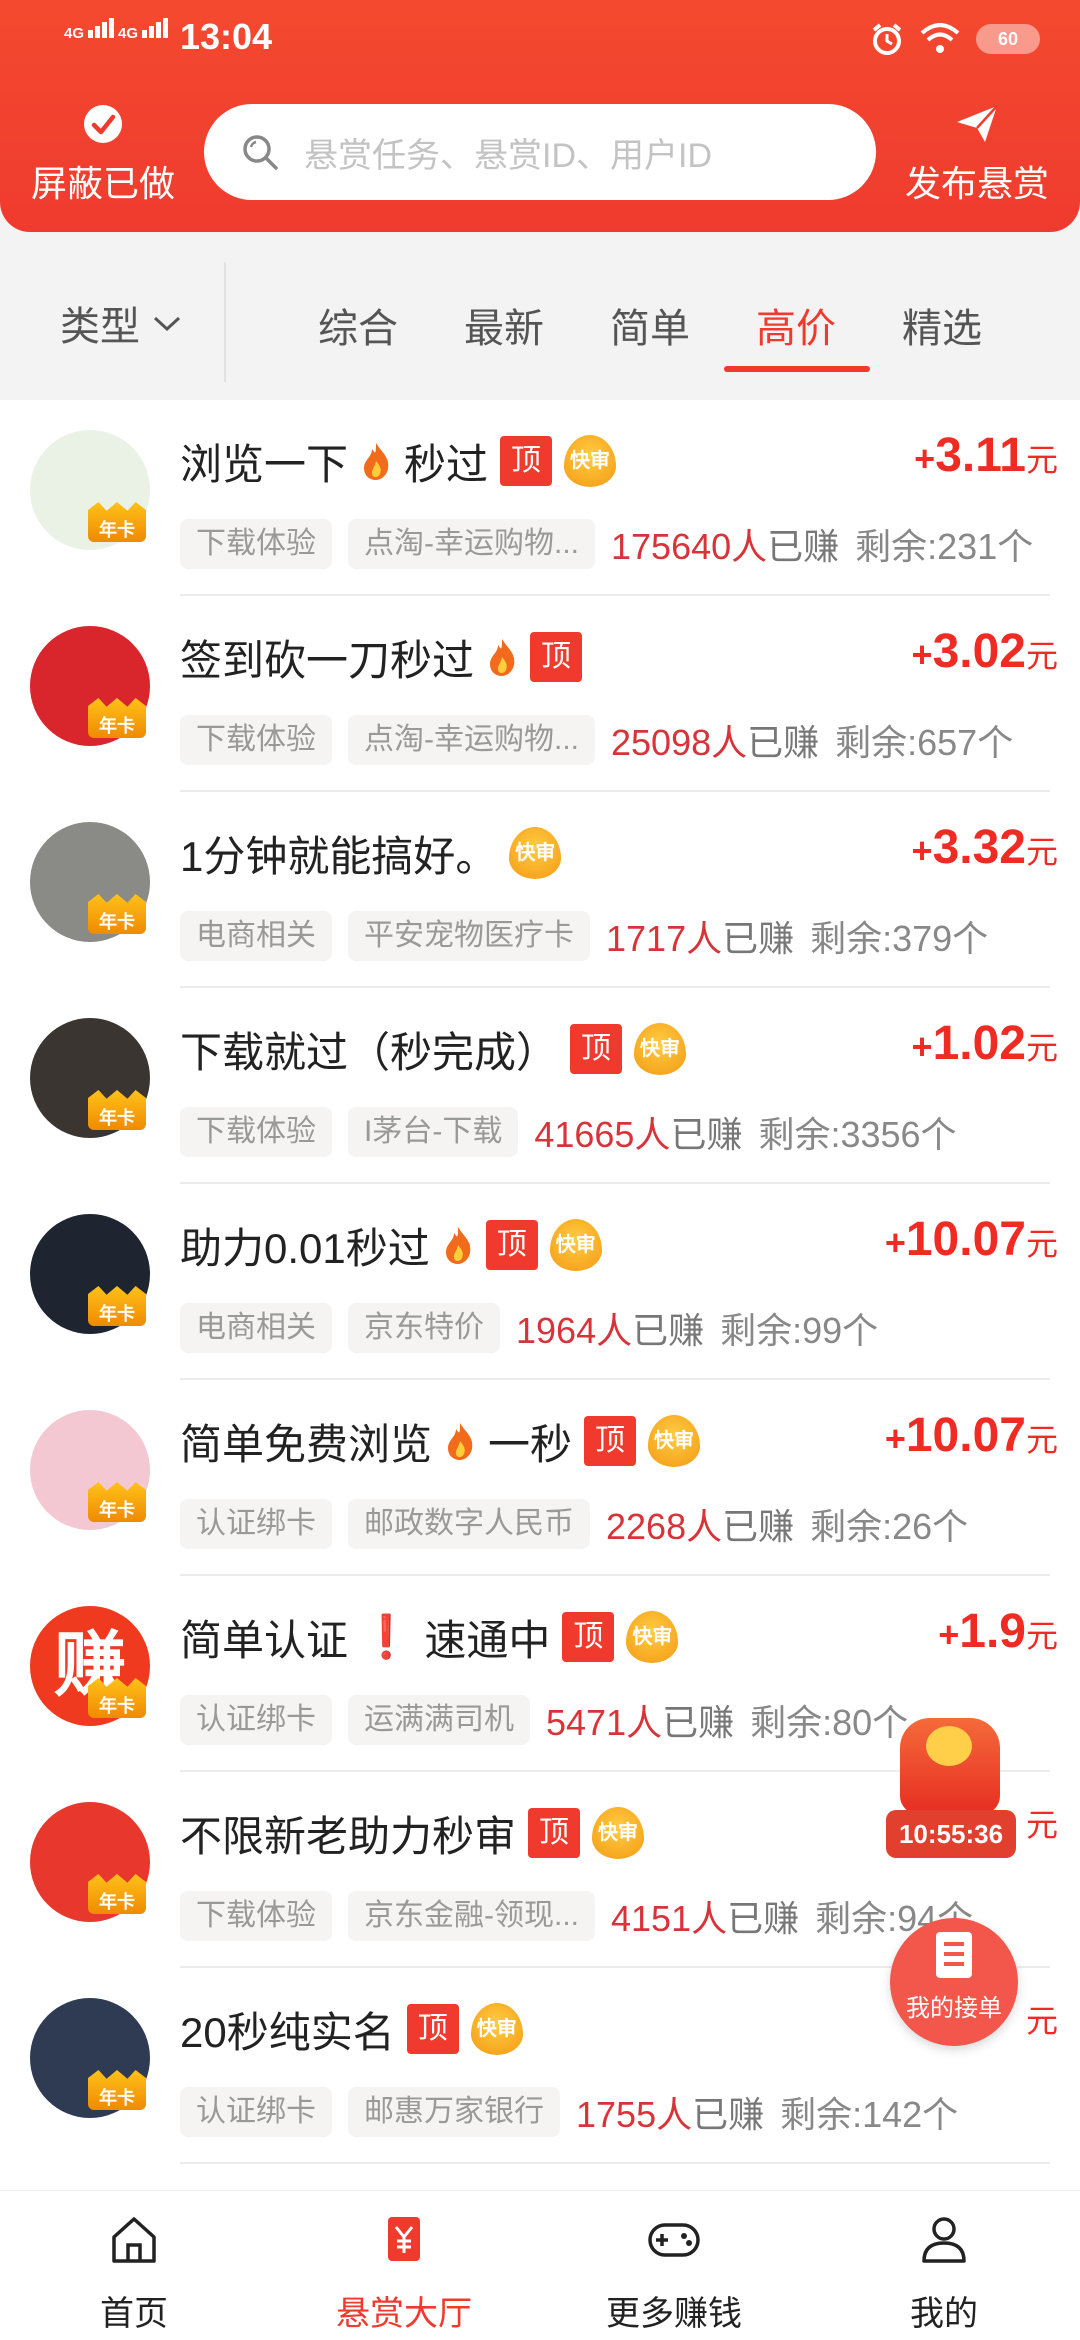  I want to click on red-packet-timer: 10:55:36, so click(951, 1788).